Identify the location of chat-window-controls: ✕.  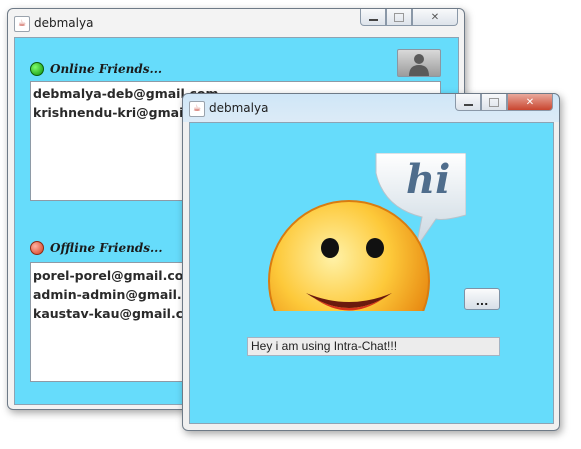
(504, 103).